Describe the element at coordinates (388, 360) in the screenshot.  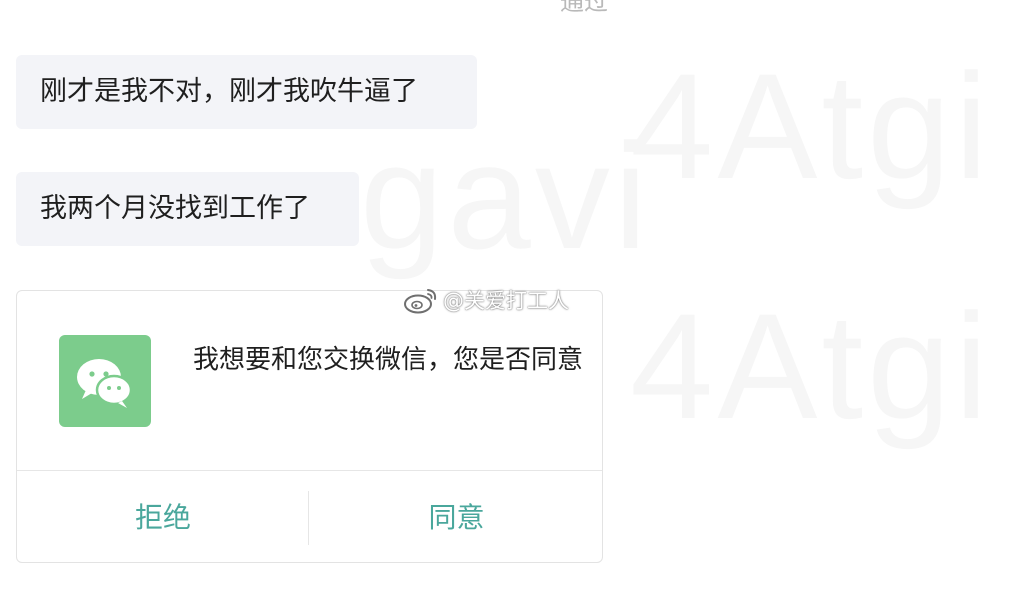
I see `card-message: 我想要和您交换微信，您是否同意` at that location.